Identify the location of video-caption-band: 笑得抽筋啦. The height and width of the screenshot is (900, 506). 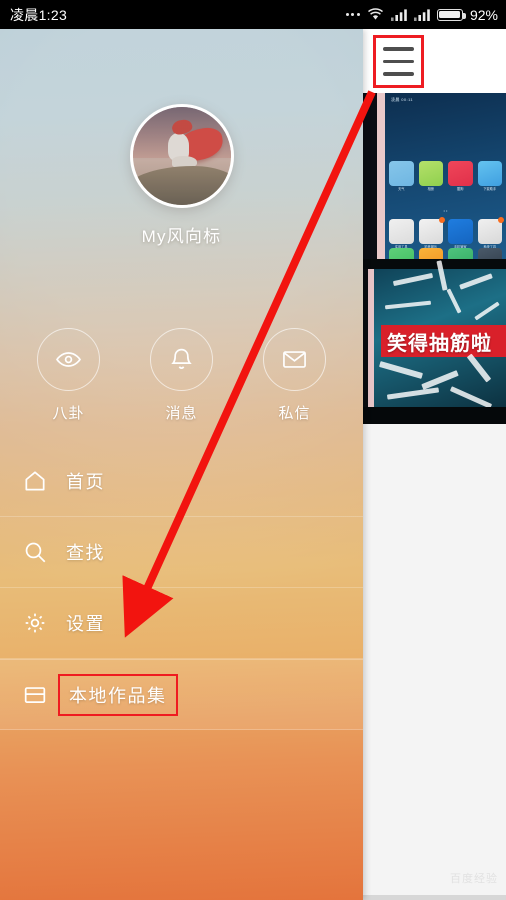
(443, 341).